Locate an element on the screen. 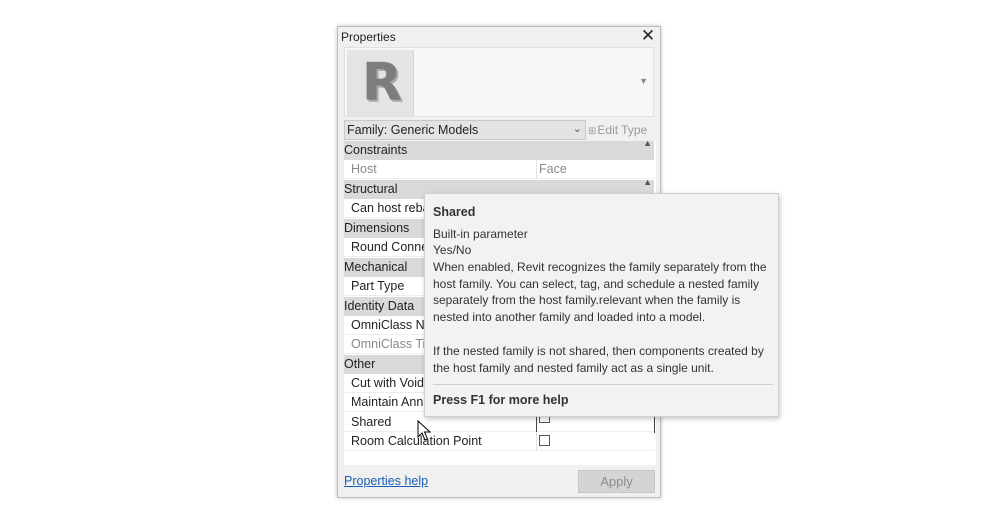  room-calculation-checkbox is located at coordinates (544, 440).